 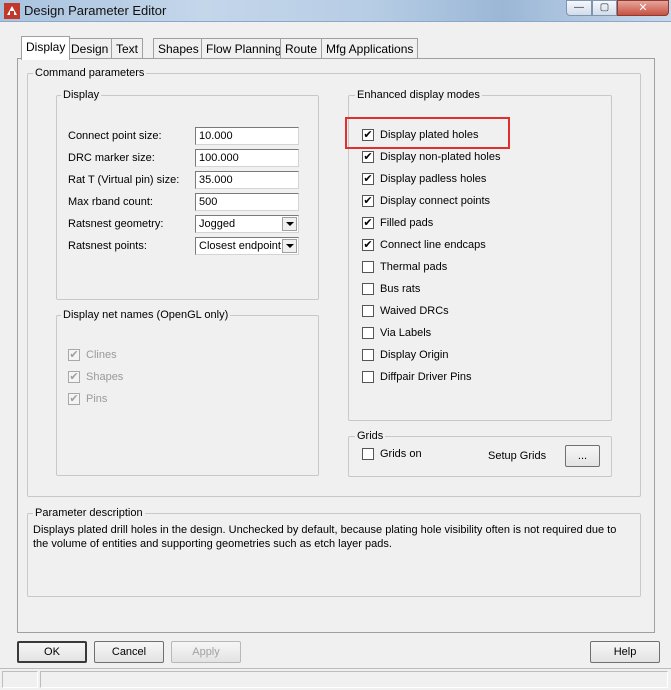 What do you see at coordinates (247, 158) in the screenshot?
I see `drc-marker-size-input: 100.000` at bounding box center [247, 158].